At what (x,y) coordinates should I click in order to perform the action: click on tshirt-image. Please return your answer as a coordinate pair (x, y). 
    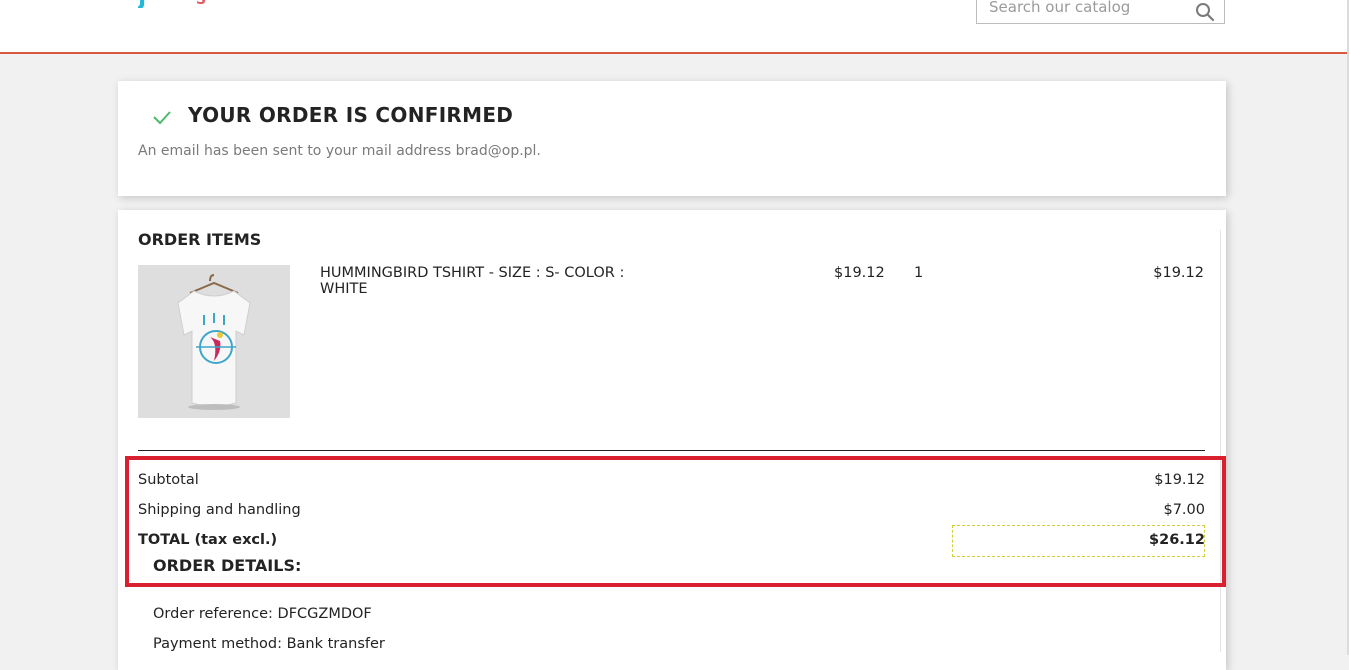
    Looking at the image, I should click on (214, 341).